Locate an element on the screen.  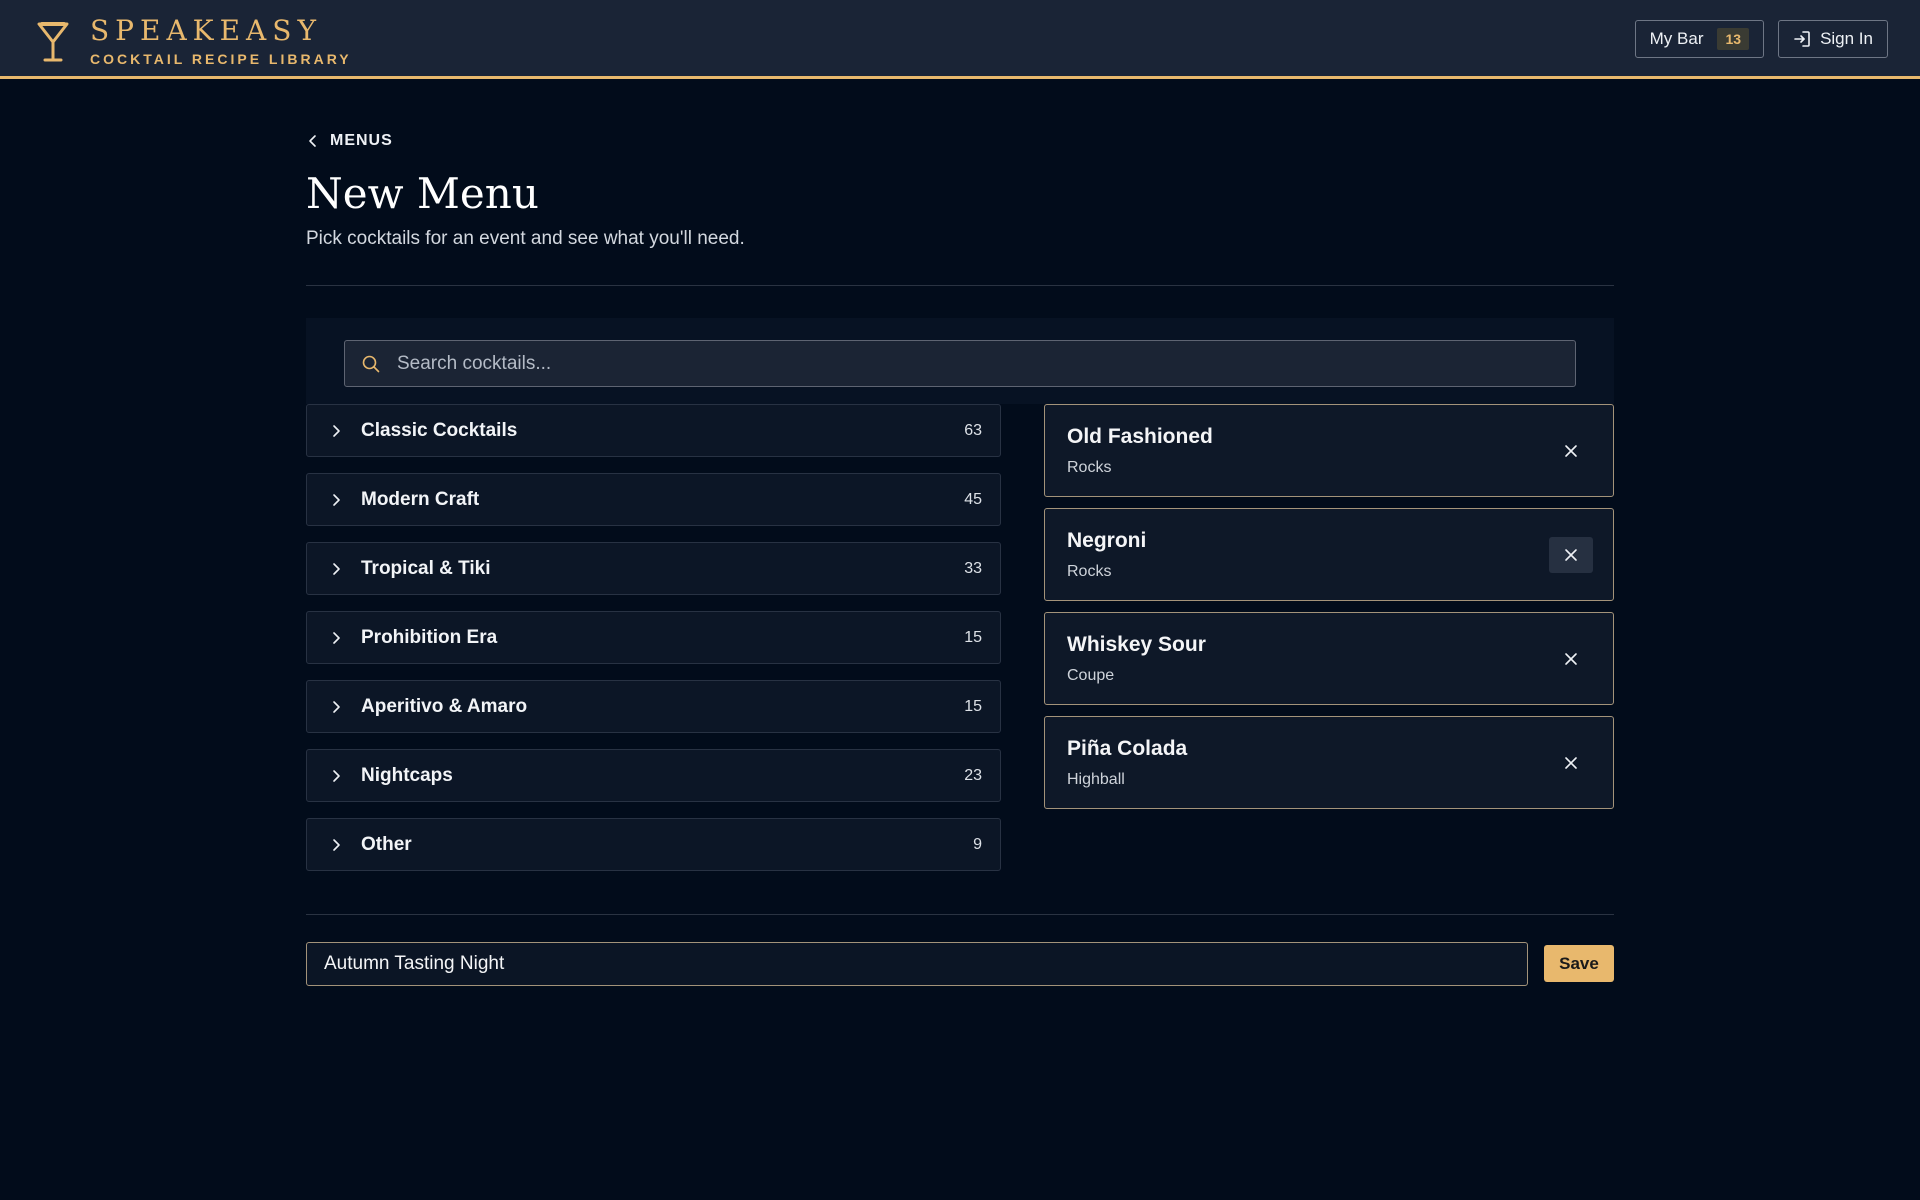
search-band is located at coordinates (960, 361).